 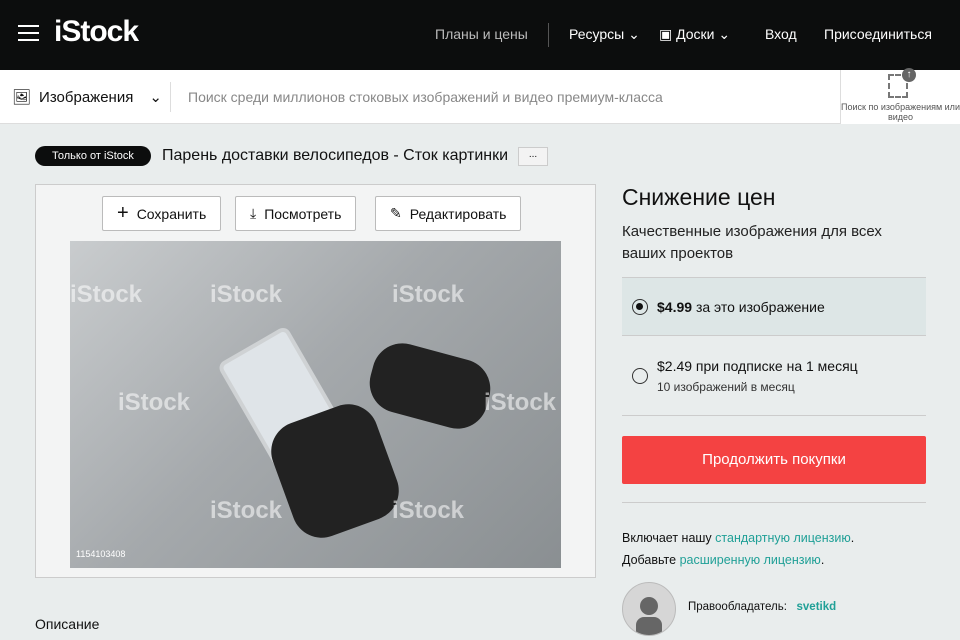 I want to click on nav-join: Присоединиться, so click(x=878, y=34).